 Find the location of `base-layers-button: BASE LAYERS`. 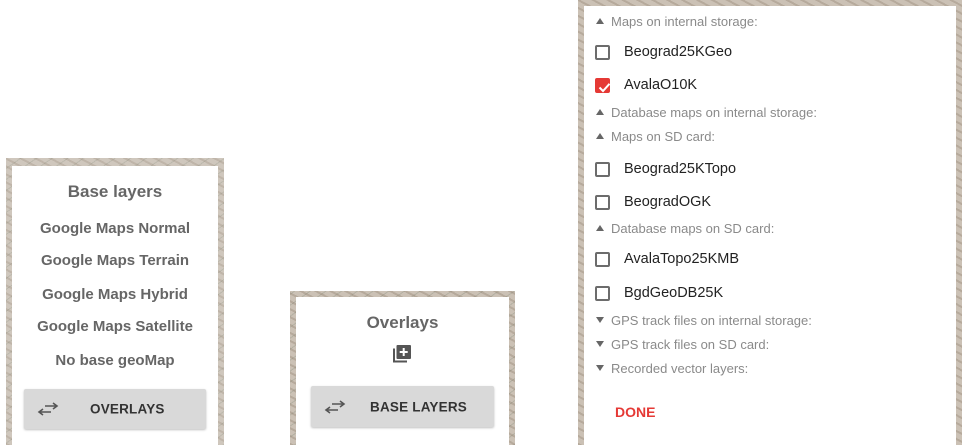

base-layers-button: BASE LAYERS is located at coordinates (402, 406).